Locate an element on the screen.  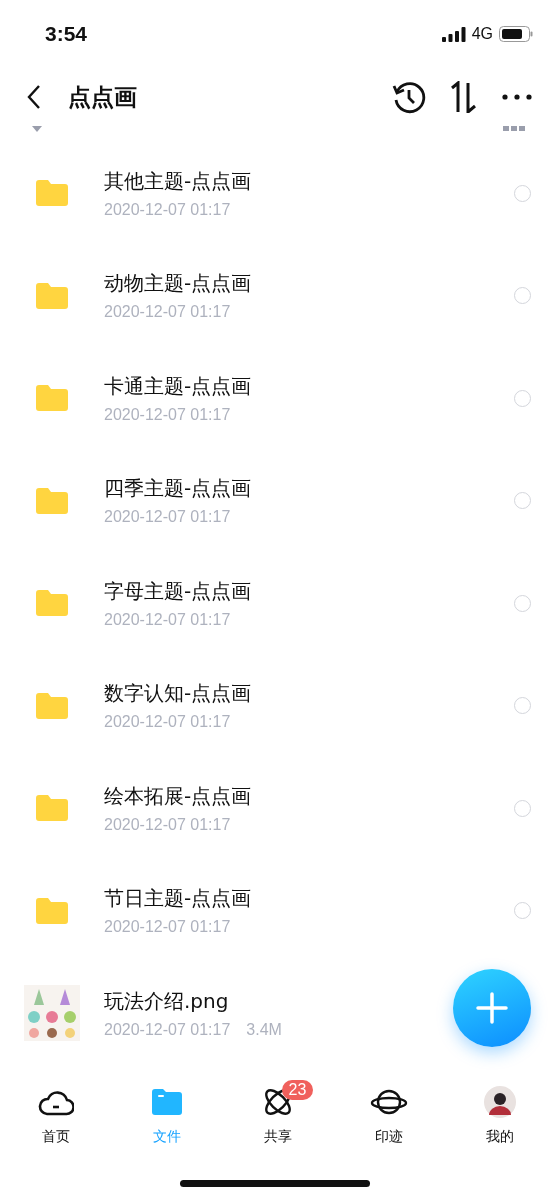
sort-icon is located at coordinates (463, 97).